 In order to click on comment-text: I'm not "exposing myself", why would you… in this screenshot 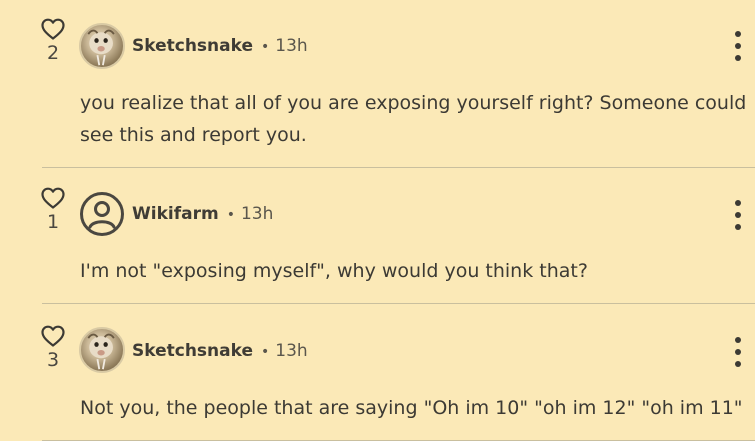, I will do `click(334, 271)`.